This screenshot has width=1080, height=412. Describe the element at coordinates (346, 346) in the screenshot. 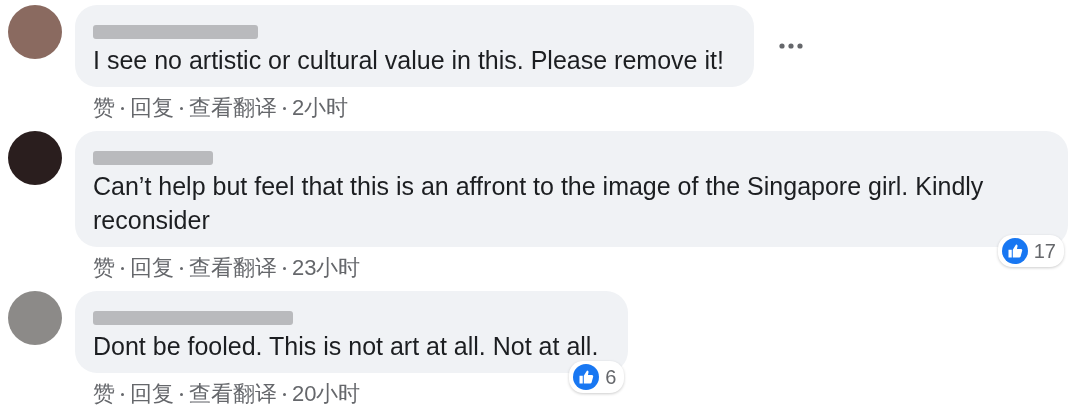

I see `comment-text: Dont be fooled. This is not art at all. Not at all.` at that location.